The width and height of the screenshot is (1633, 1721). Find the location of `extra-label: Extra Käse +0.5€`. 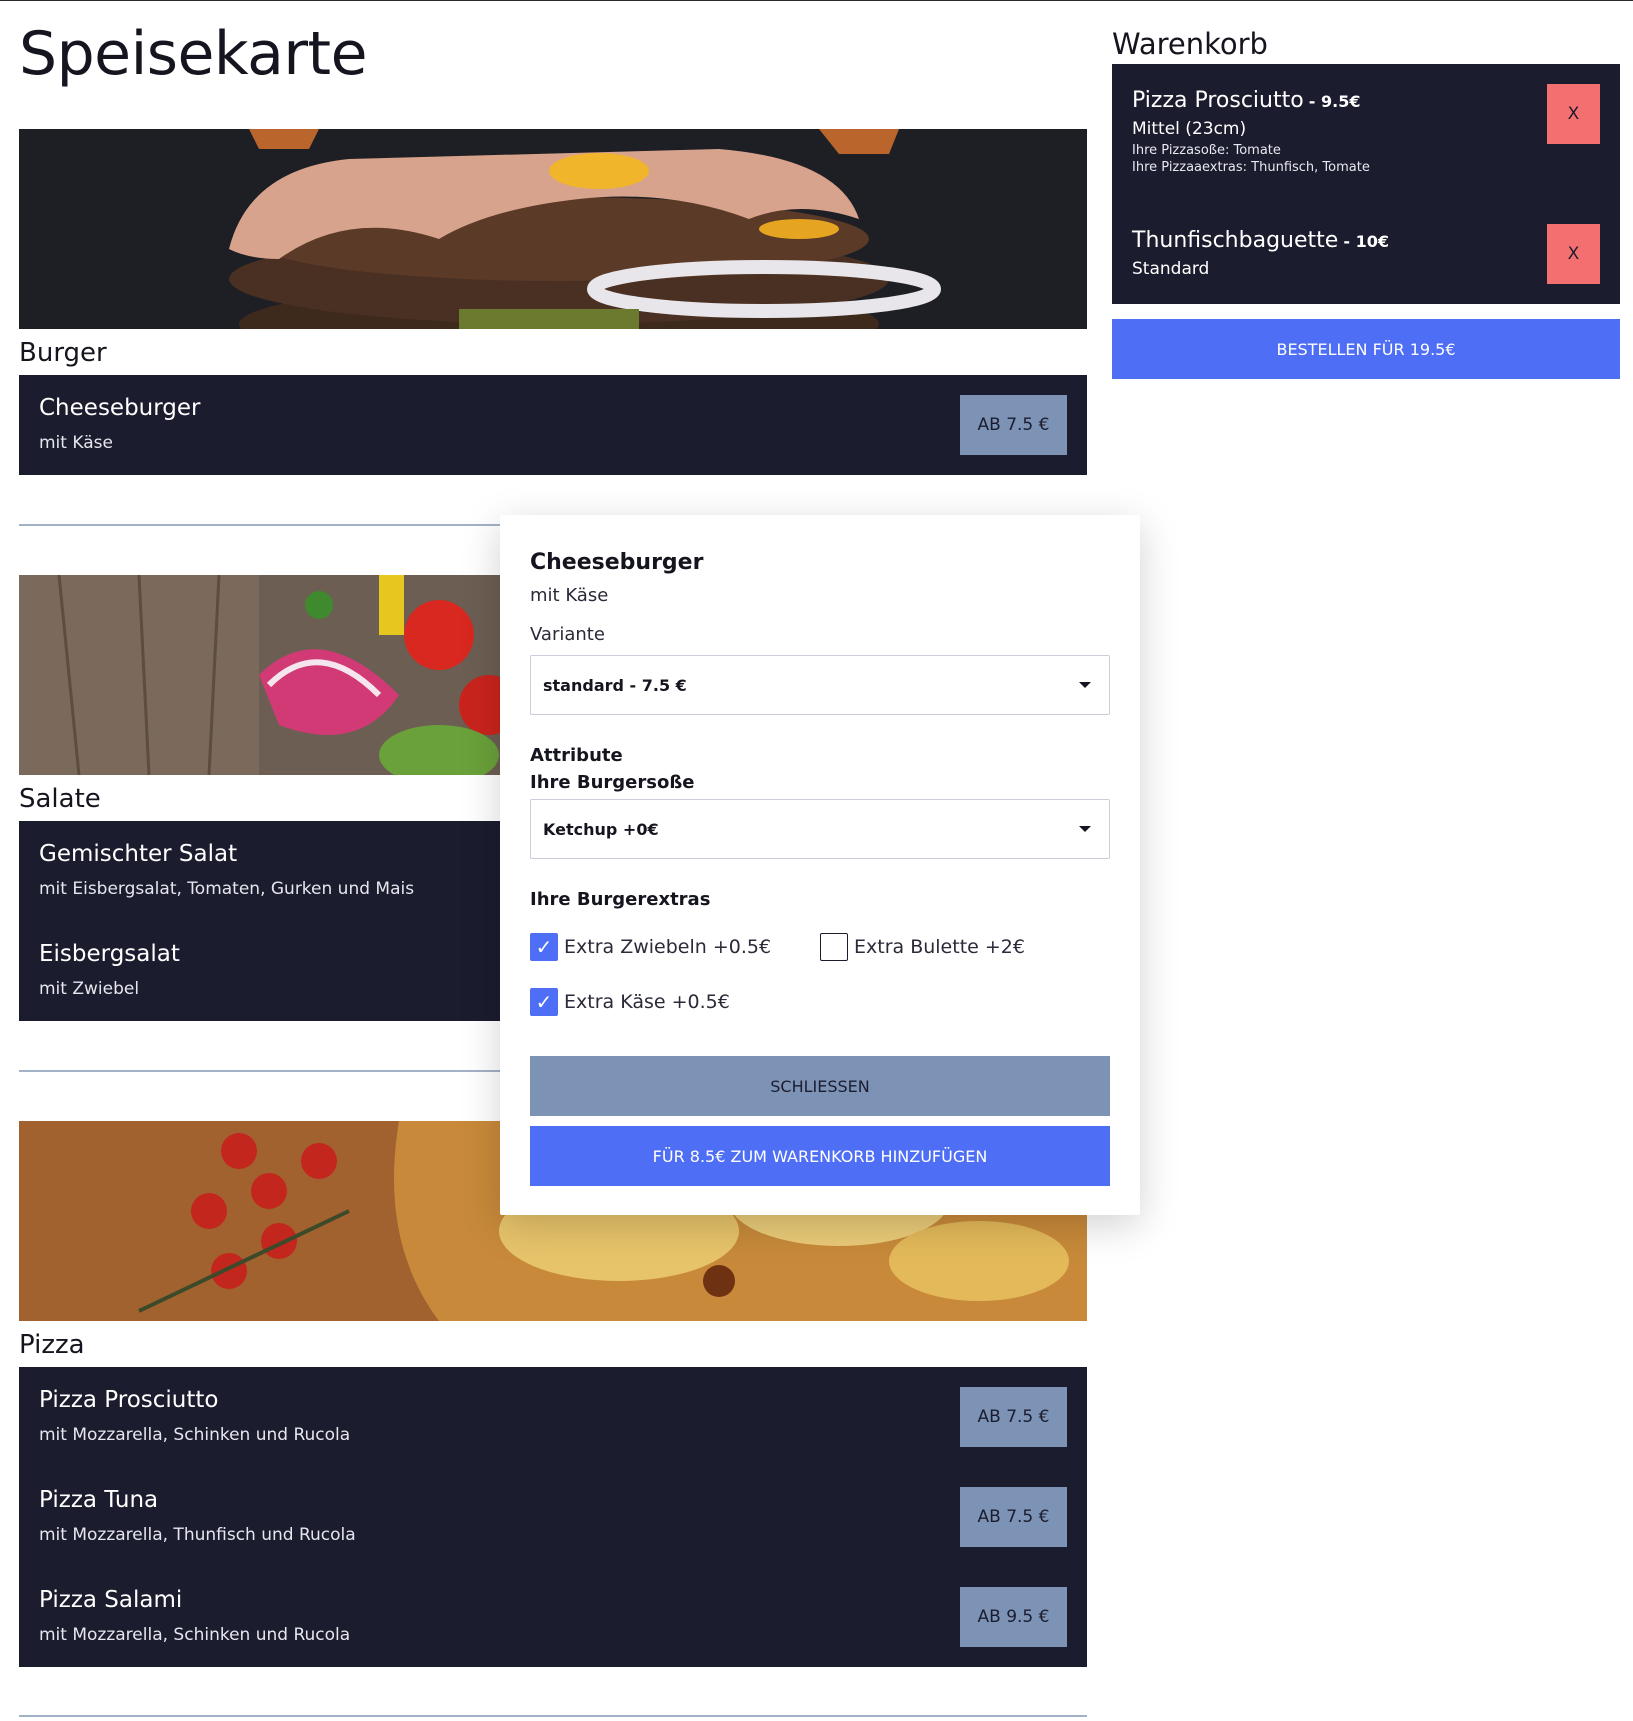

extra-label: Extra Käse +0.5€ is located at coordinates (647, 1002).